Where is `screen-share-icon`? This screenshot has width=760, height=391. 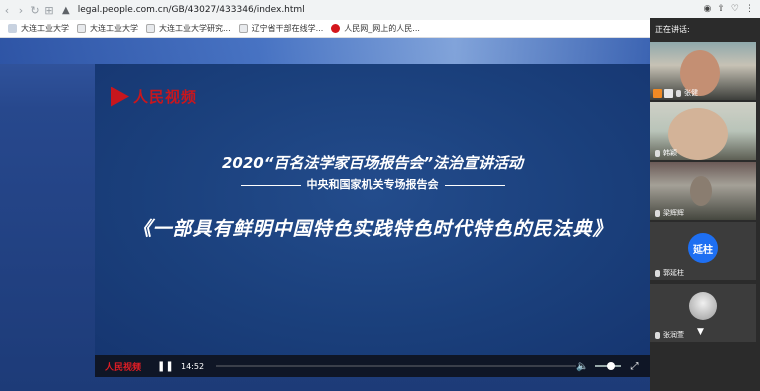 screen-share-icon is located at coordinates (668, 93).